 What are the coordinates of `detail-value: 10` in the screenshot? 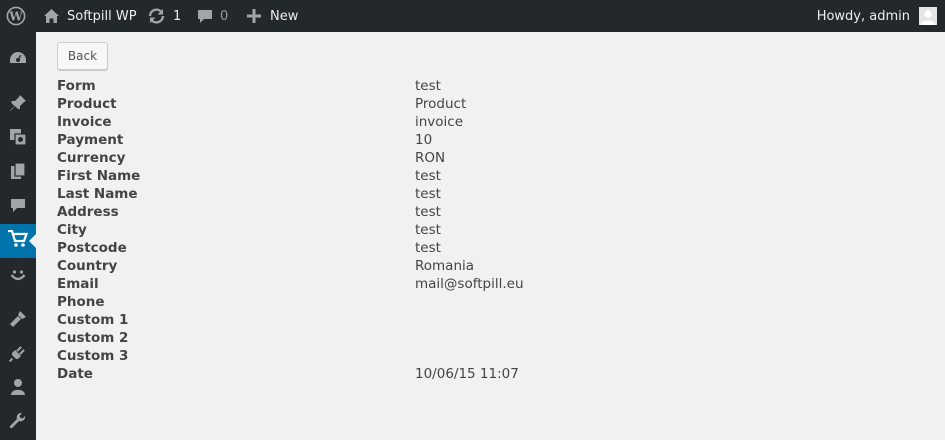 It's located at (424, 140).